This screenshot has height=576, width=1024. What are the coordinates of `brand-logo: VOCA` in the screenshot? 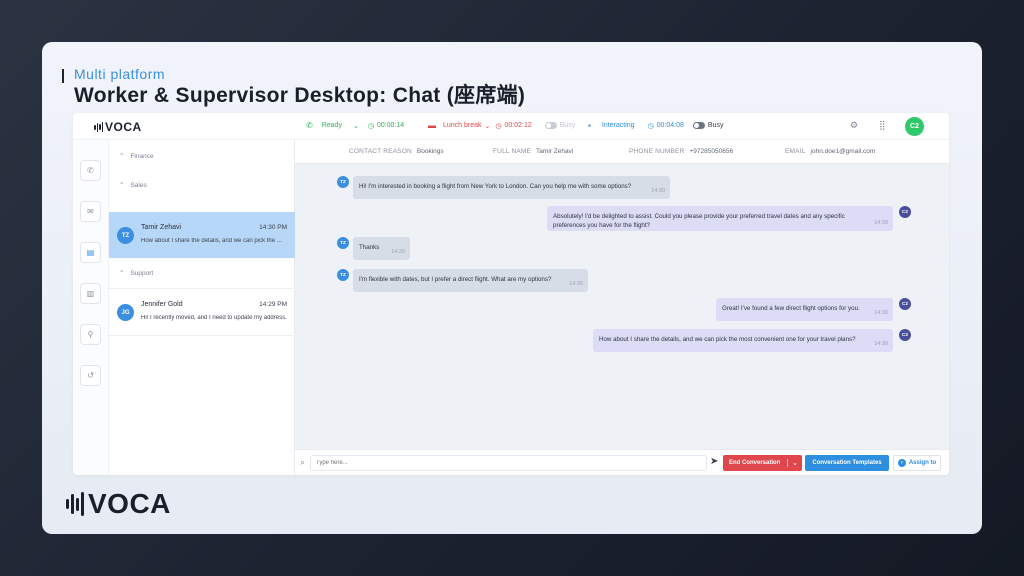 It's located at (118, 504).